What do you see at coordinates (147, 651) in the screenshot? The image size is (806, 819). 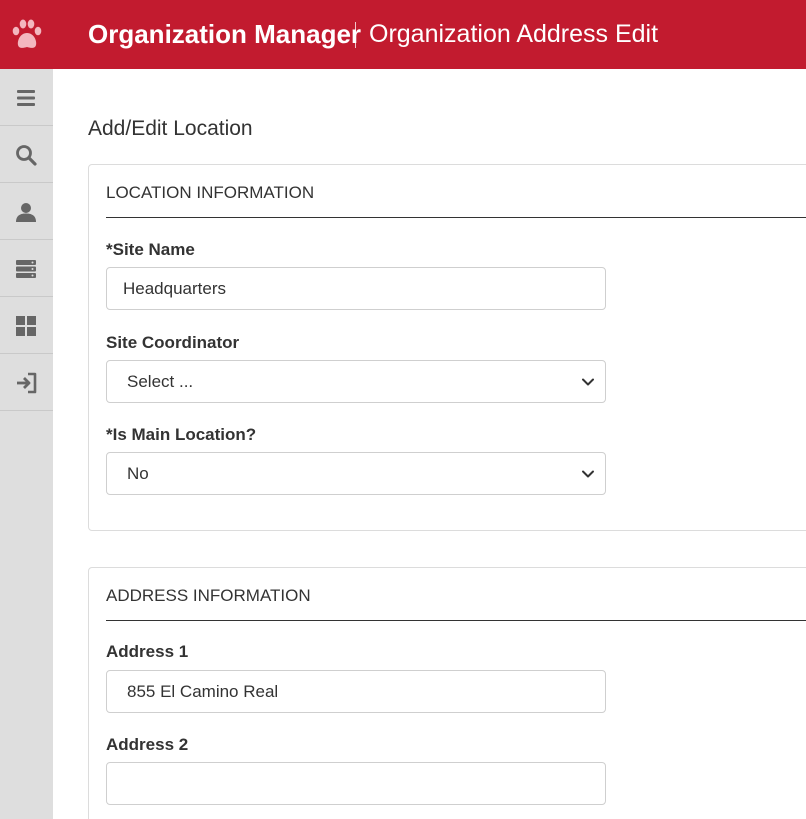 I see `address-1-label: Address 1` at bounding box center [147, 651].